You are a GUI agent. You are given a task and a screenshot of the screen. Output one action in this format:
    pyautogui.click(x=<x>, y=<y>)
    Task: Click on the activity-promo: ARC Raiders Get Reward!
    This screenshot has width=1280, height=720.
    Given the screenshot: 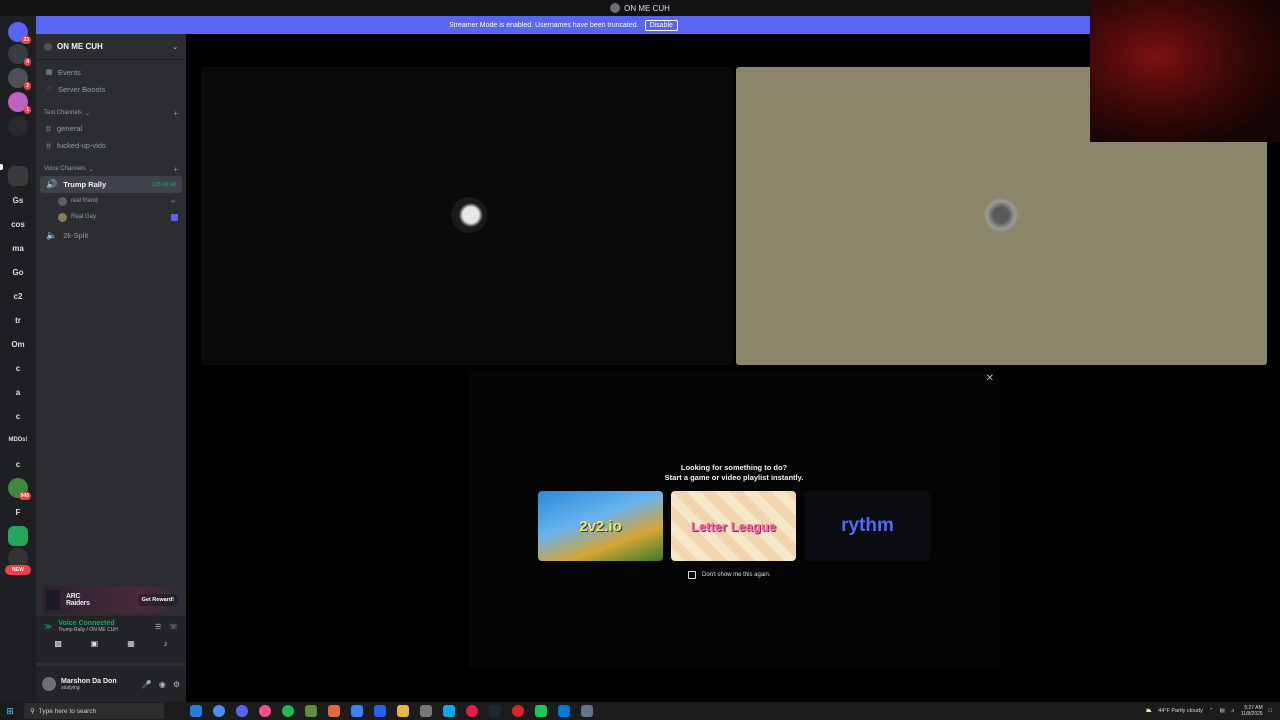 What is the action you would take?
    pyautogui.click(x=112, y=600)
    